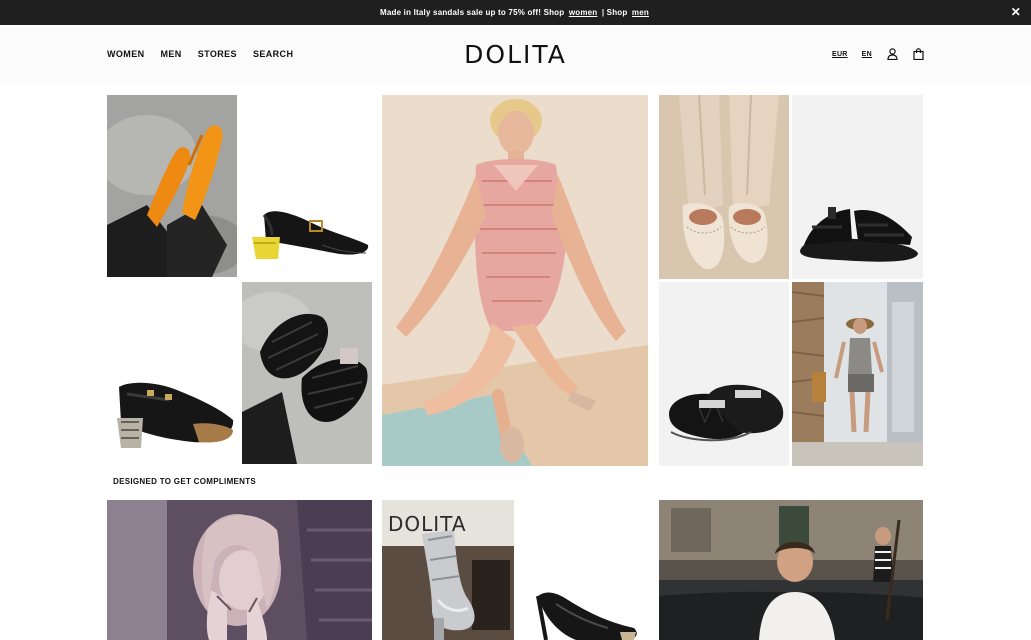 The width and height of the screenshot is (1031, 640). I want to click on site-header: WOMEN MEN STORES SEARCH DOLITA EUR EN, so click(515, 54).